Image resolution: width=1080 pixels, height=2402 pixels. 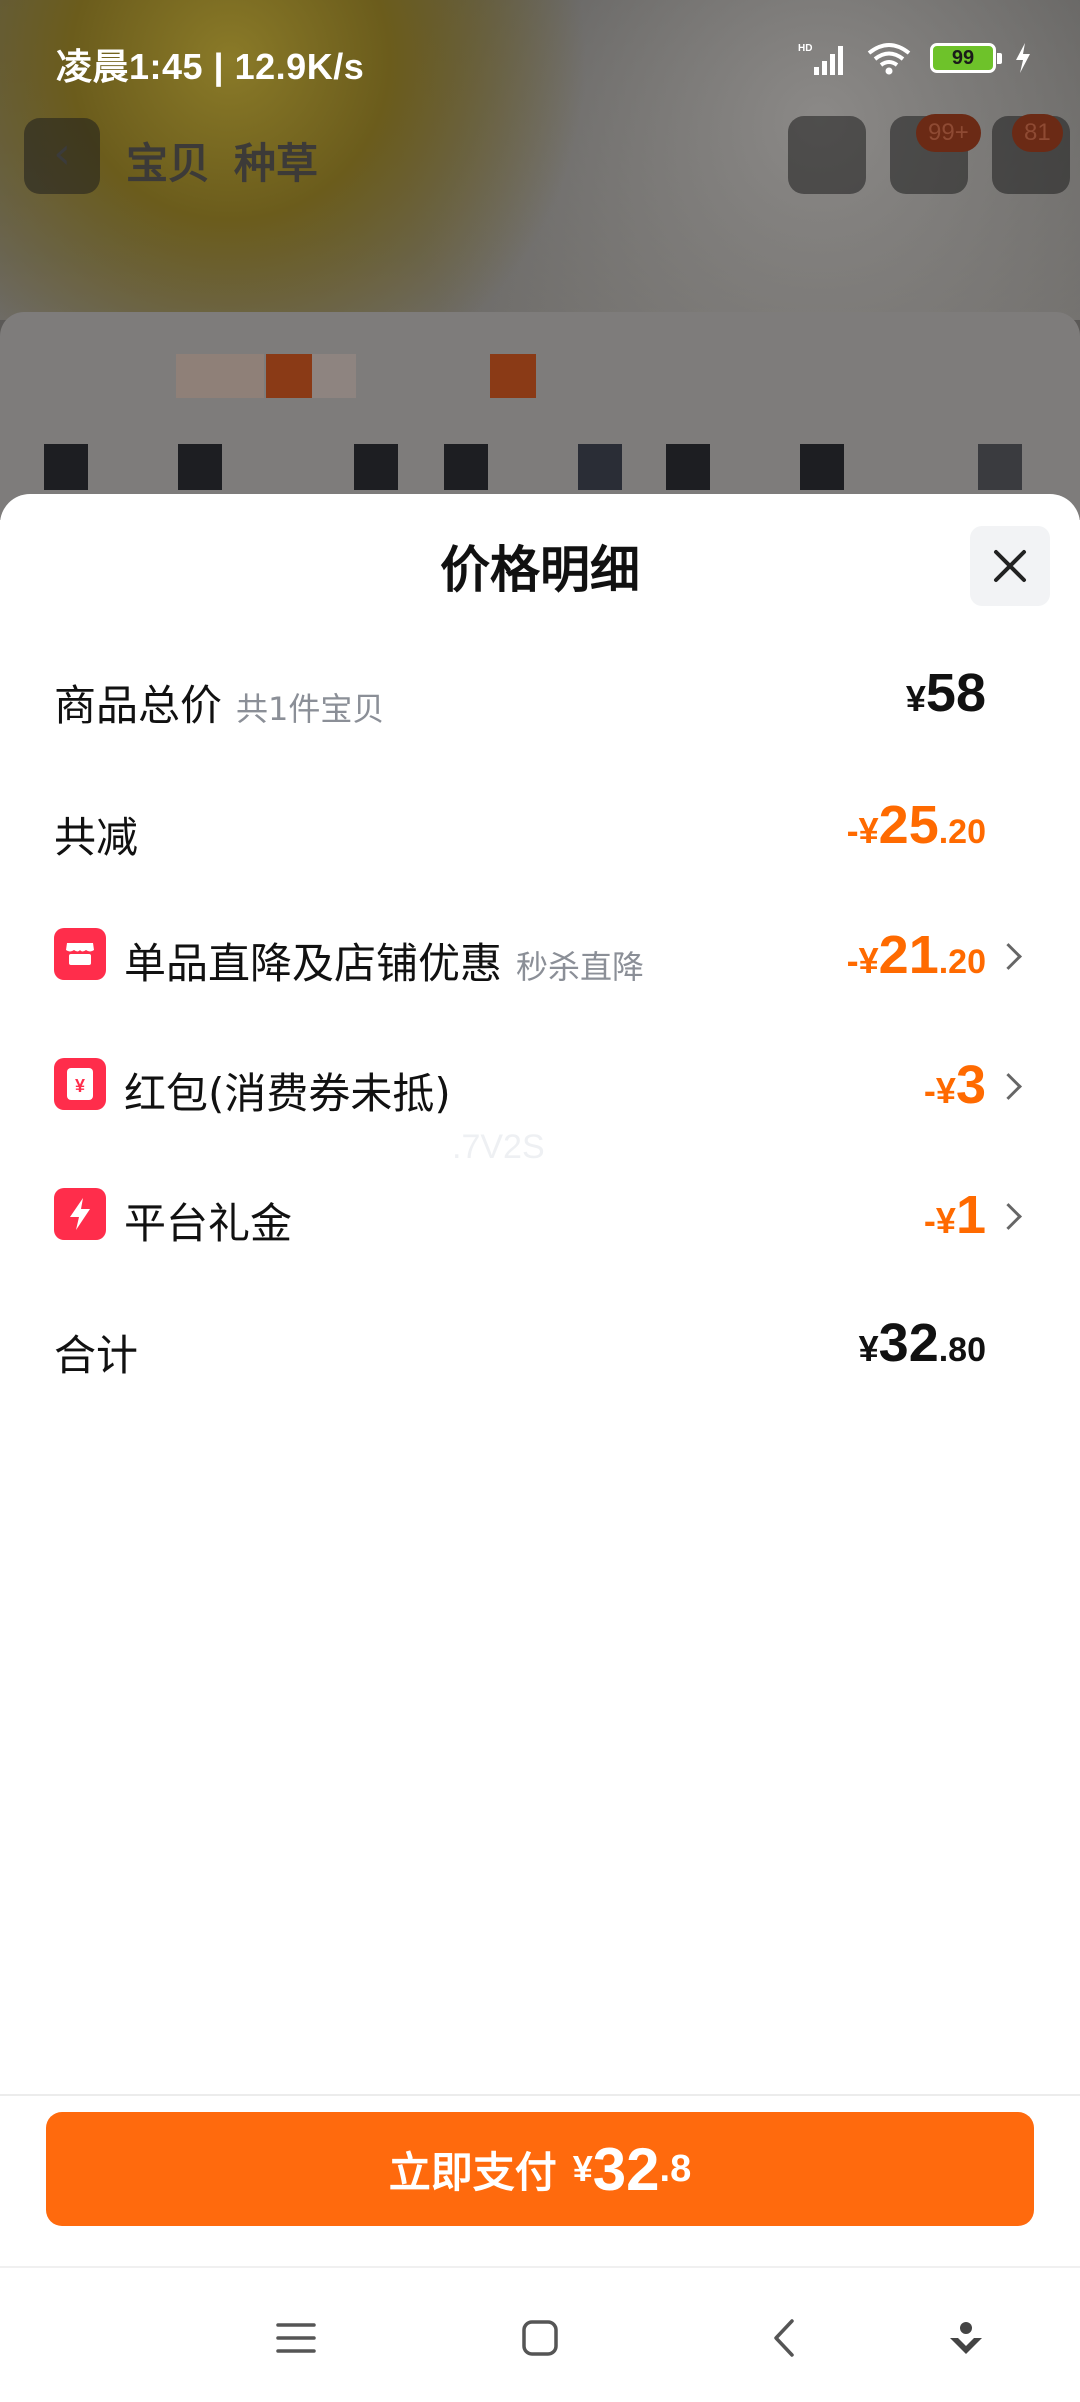 I want to click on row-label-text: 平台礼金, so click(x=208, y=1223).